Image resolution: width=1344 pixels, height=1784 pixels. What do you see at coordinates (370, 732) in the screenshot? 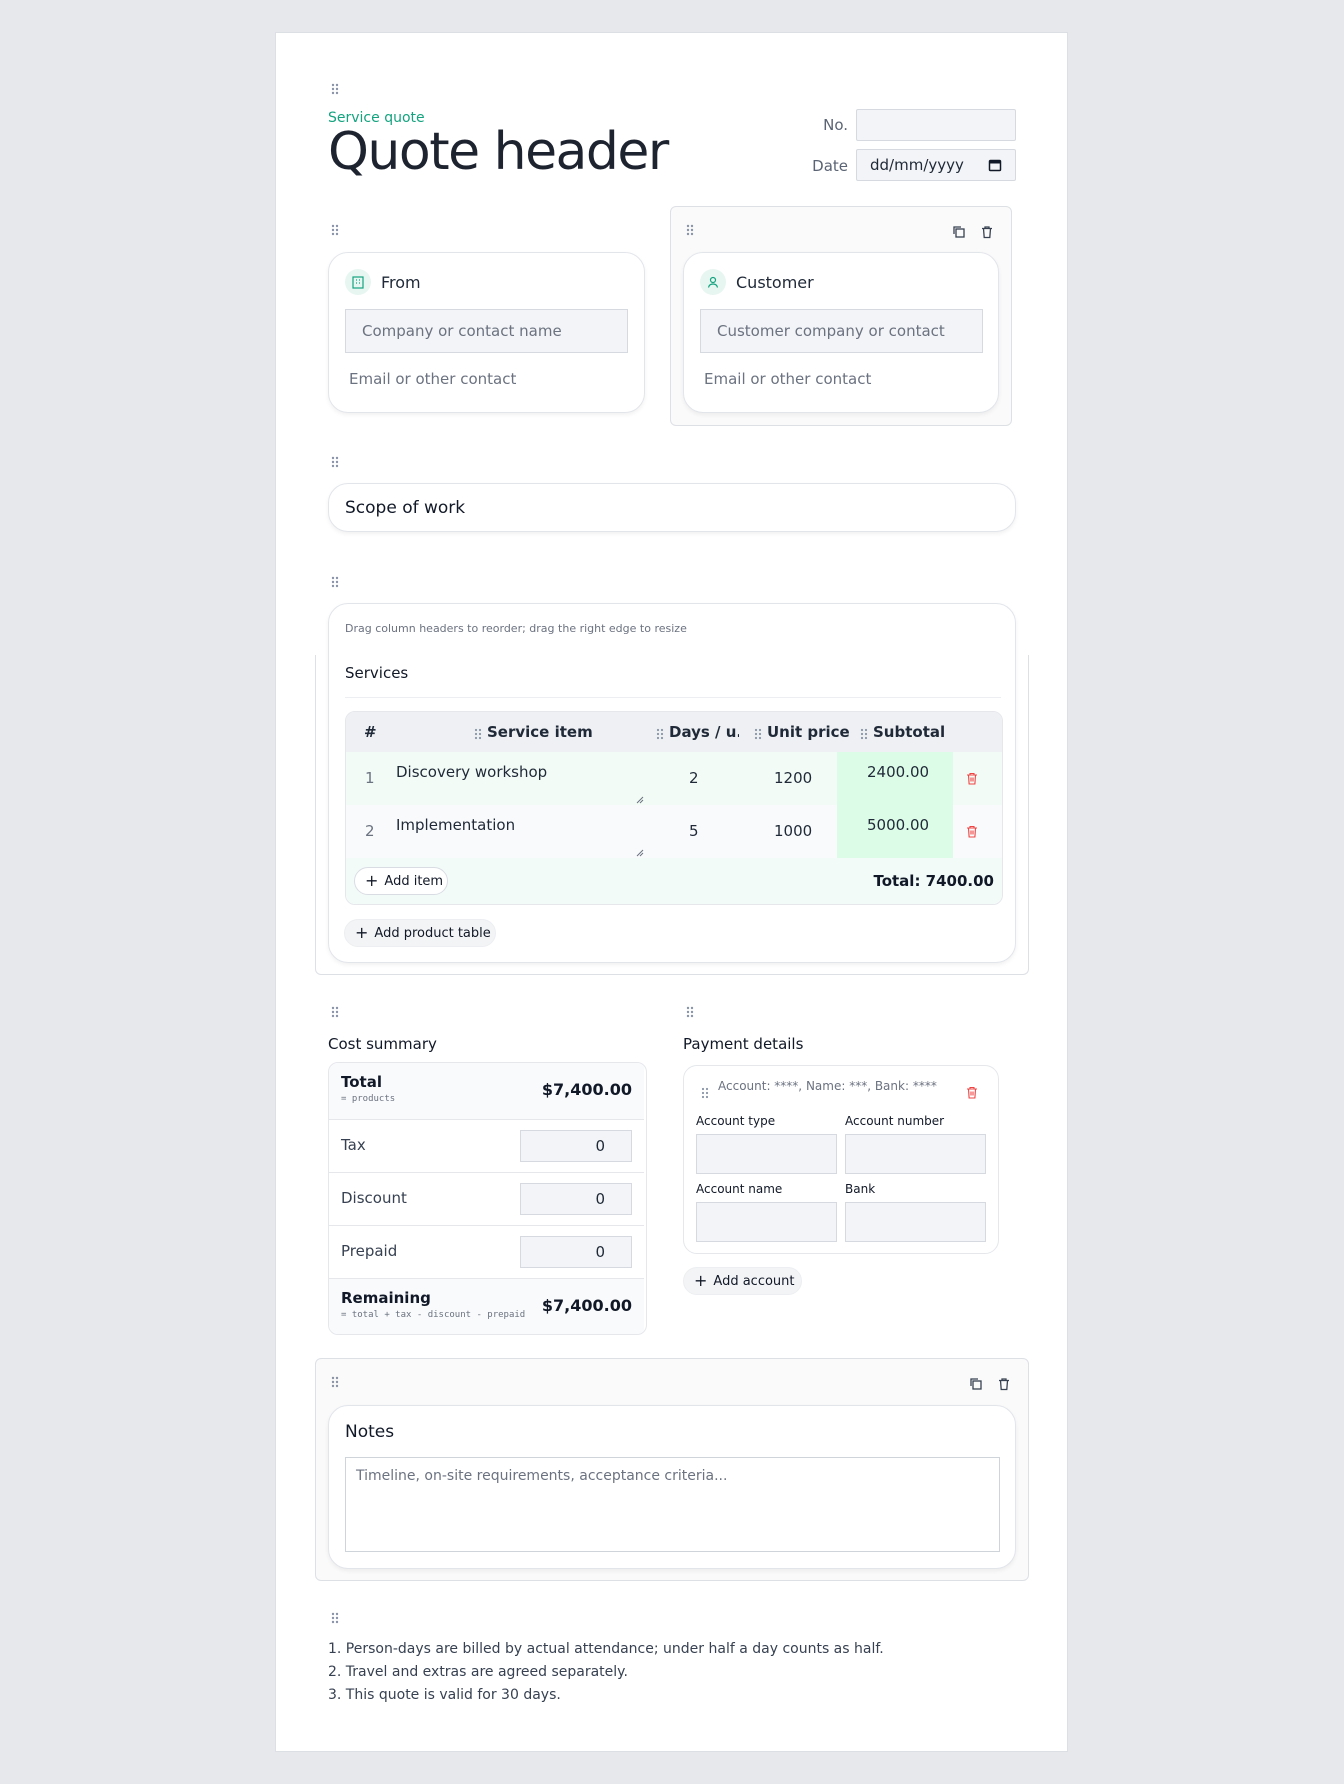
I see `col-header-number: #` at bounding box center [370, 732].